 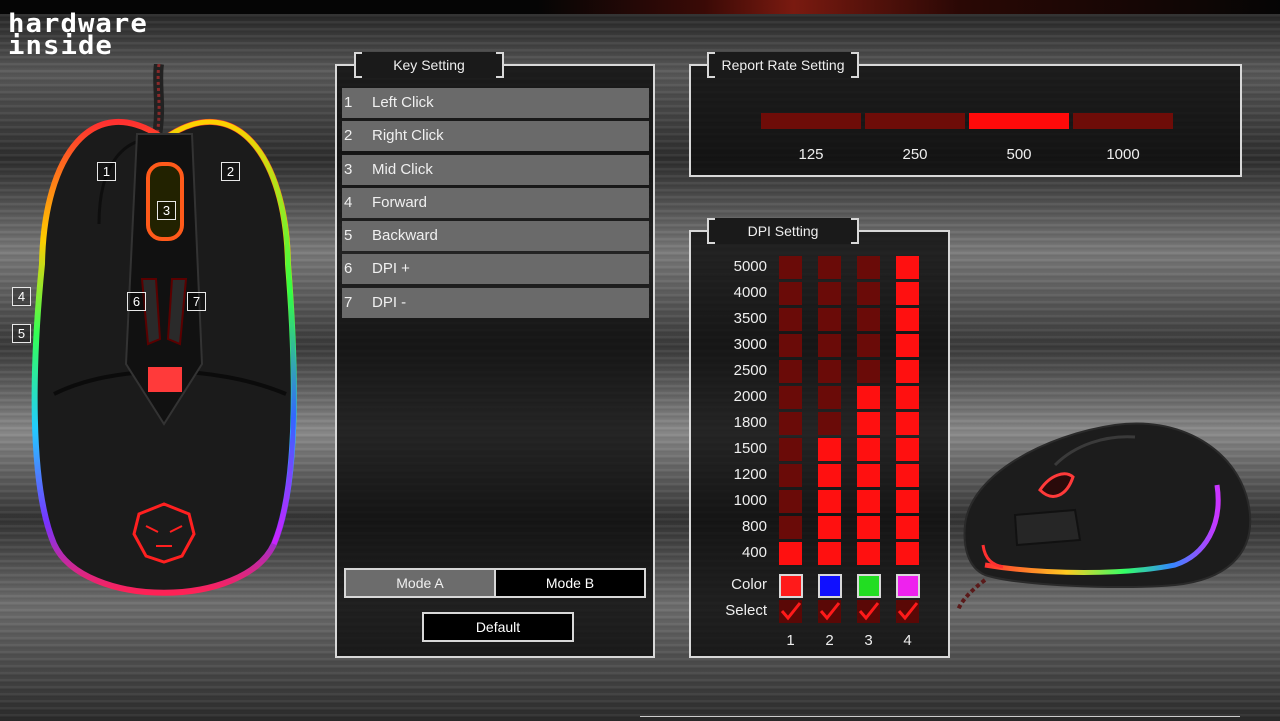 I want to click on key-num: 4, so click(x=348, y=202).